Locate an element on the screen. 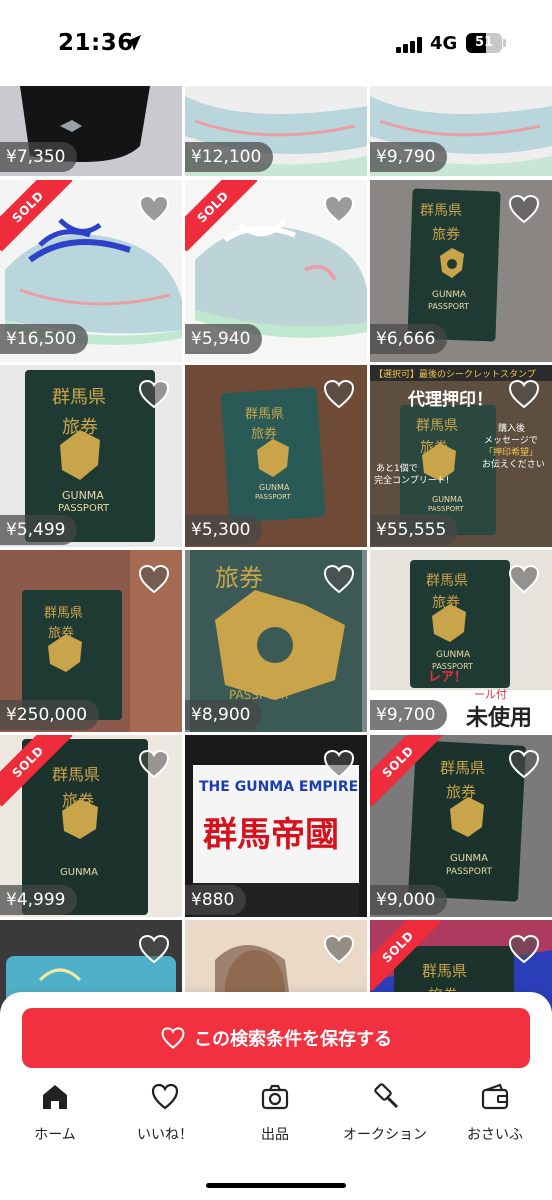 The width and height of the screenshot is (552, 1200). unused-label: 未使用 is located at coordinates (499, 718).